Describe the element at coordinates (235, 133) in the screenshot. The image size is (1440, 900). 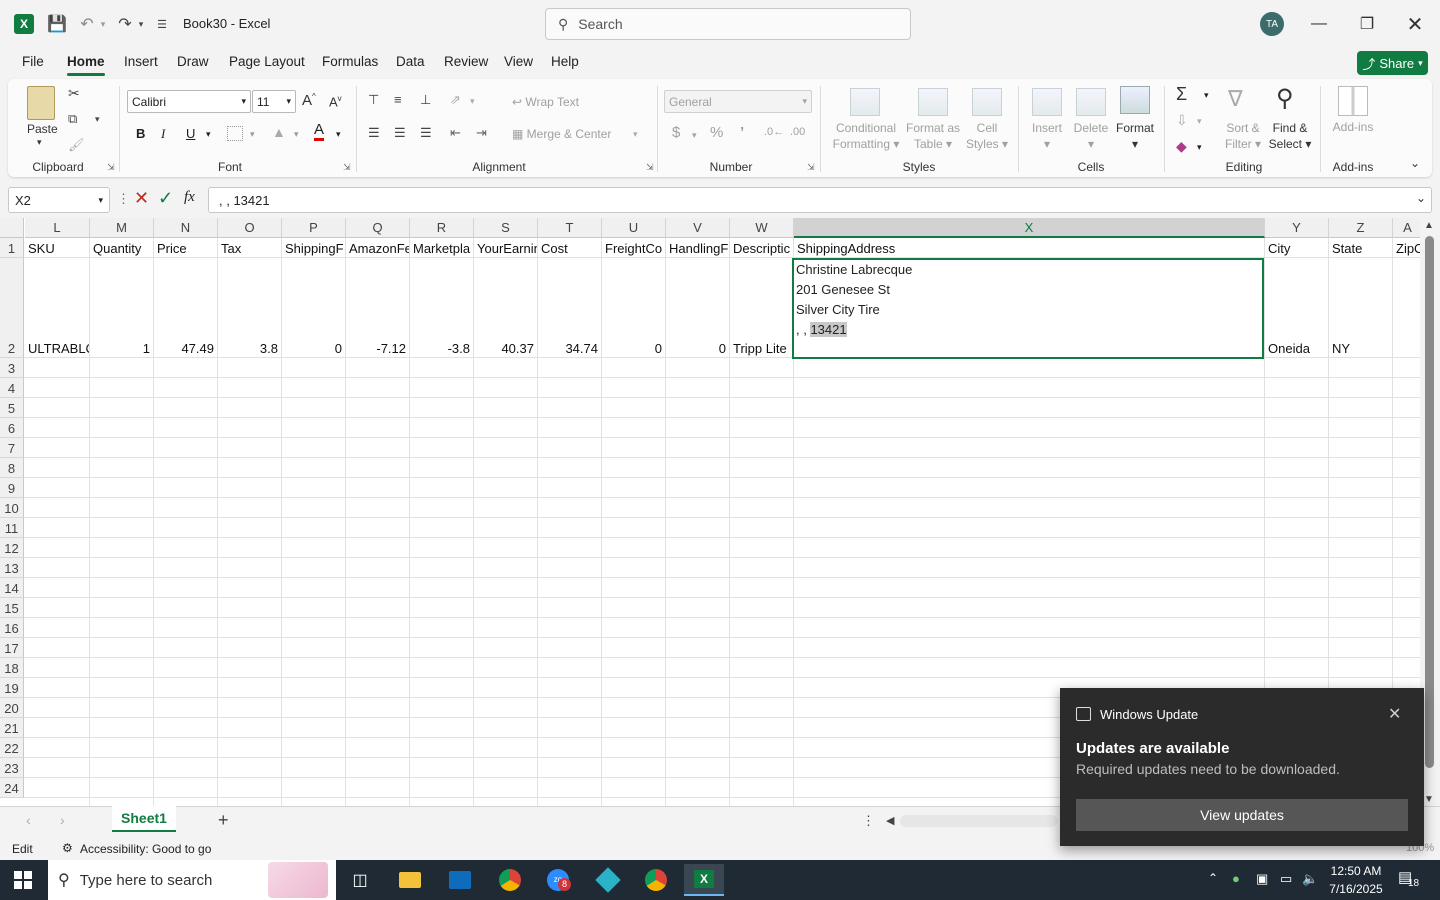
I see `borders-icon` at that location.